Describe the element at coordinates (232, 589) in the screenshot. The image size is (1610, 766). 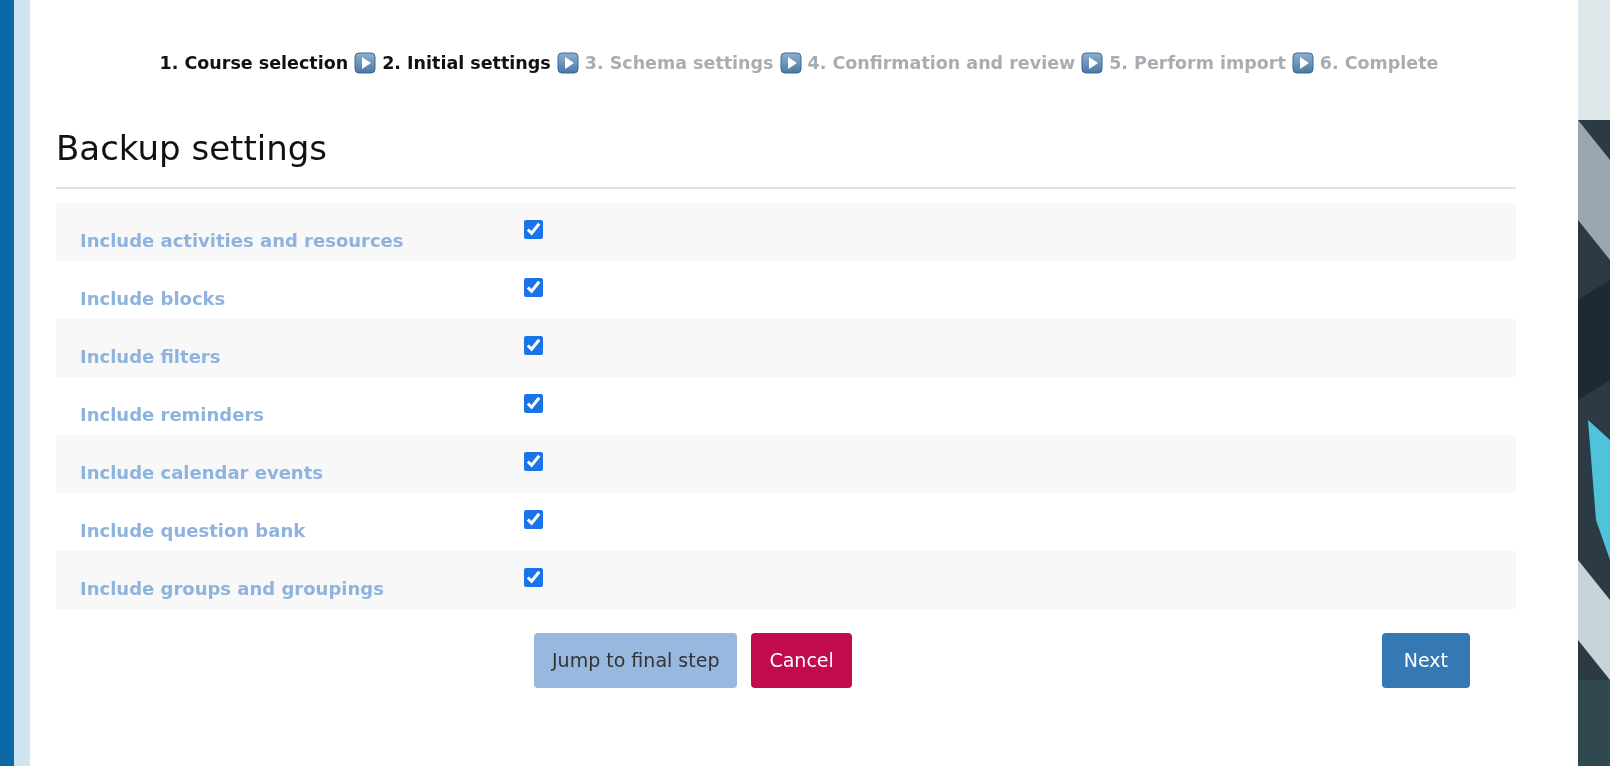
I see `setting-label: Include groups and groupings` at that location.